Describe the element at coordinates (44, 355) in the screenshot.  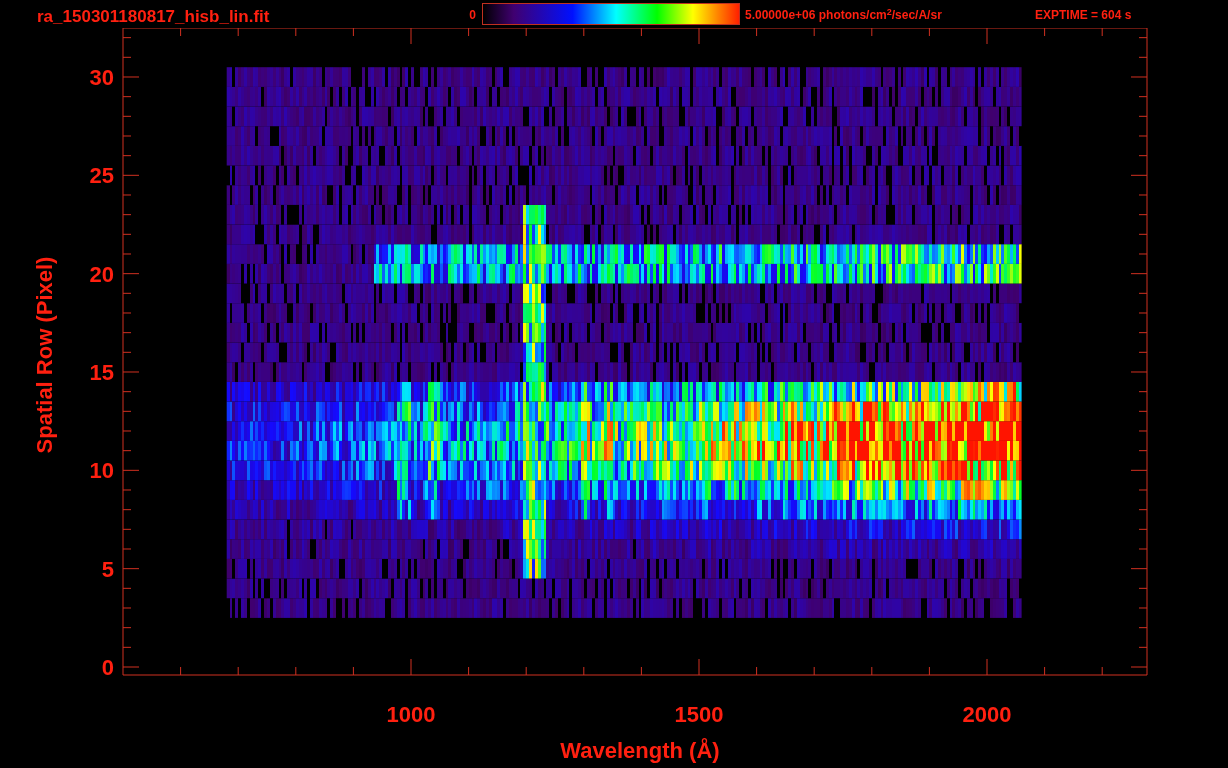
I see `y-axis-label: Spatial Row (Pixel)` at that location.